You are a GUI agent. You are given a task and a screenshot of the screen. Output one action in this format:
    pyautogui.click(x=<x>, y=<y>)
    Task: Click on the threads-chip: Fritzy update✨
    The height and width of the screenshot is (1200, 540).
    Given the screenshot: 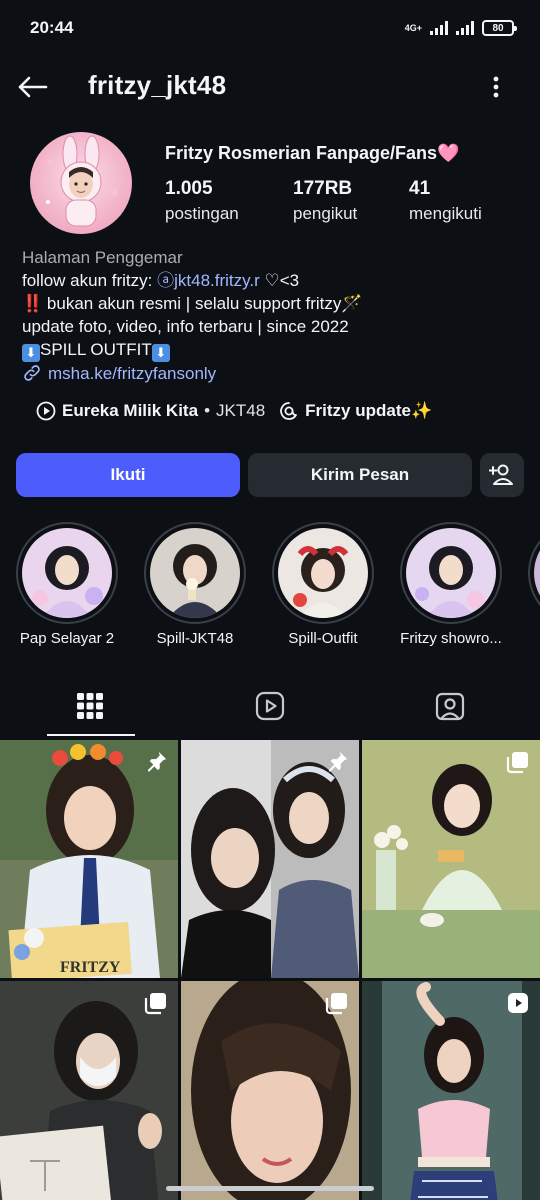 What is the action you would take?
    pyautogui.click(x=355, y=411)
    